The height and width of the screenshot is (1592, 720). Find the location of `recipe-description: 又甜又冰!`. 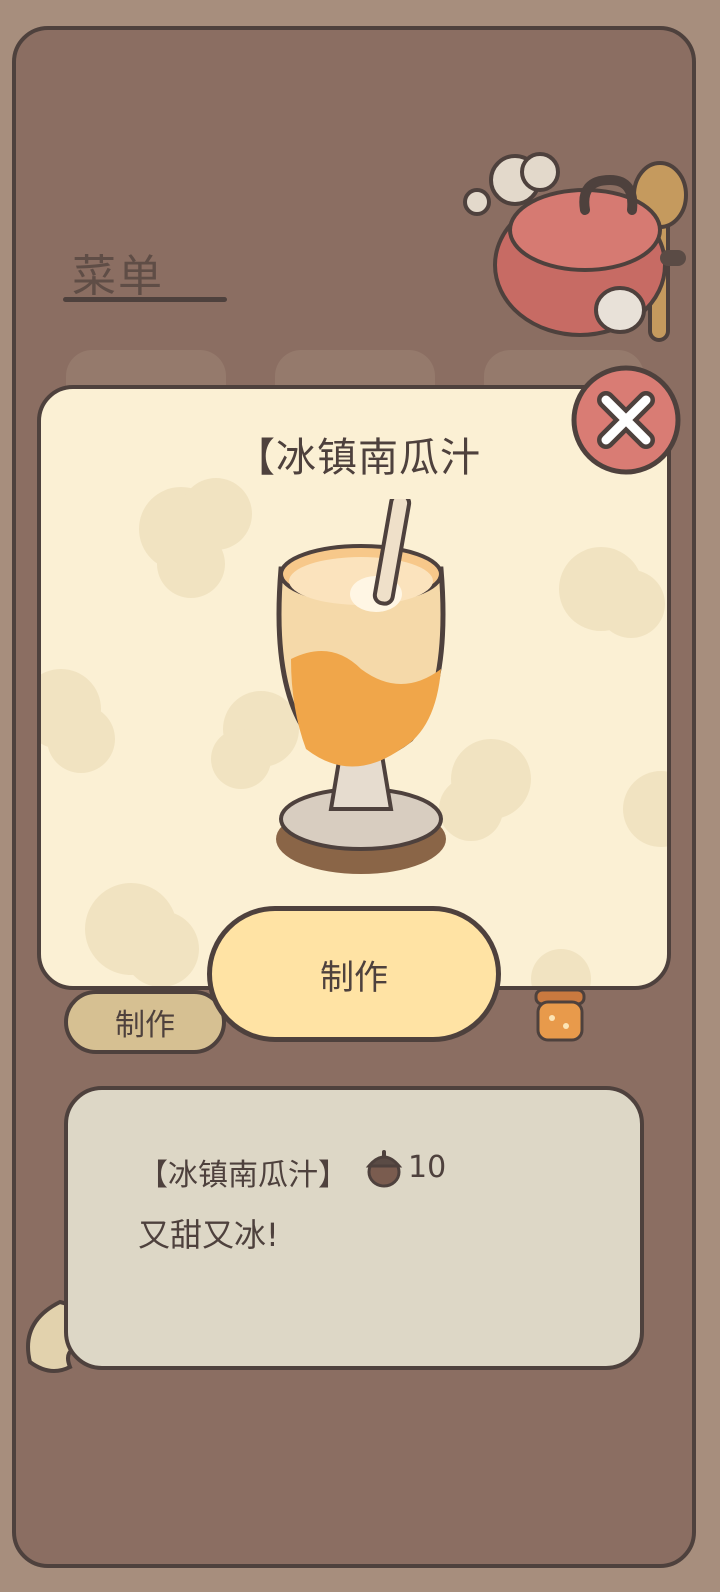

recipe-description: 又甜又冰! is located at coordinates (208, 1235).